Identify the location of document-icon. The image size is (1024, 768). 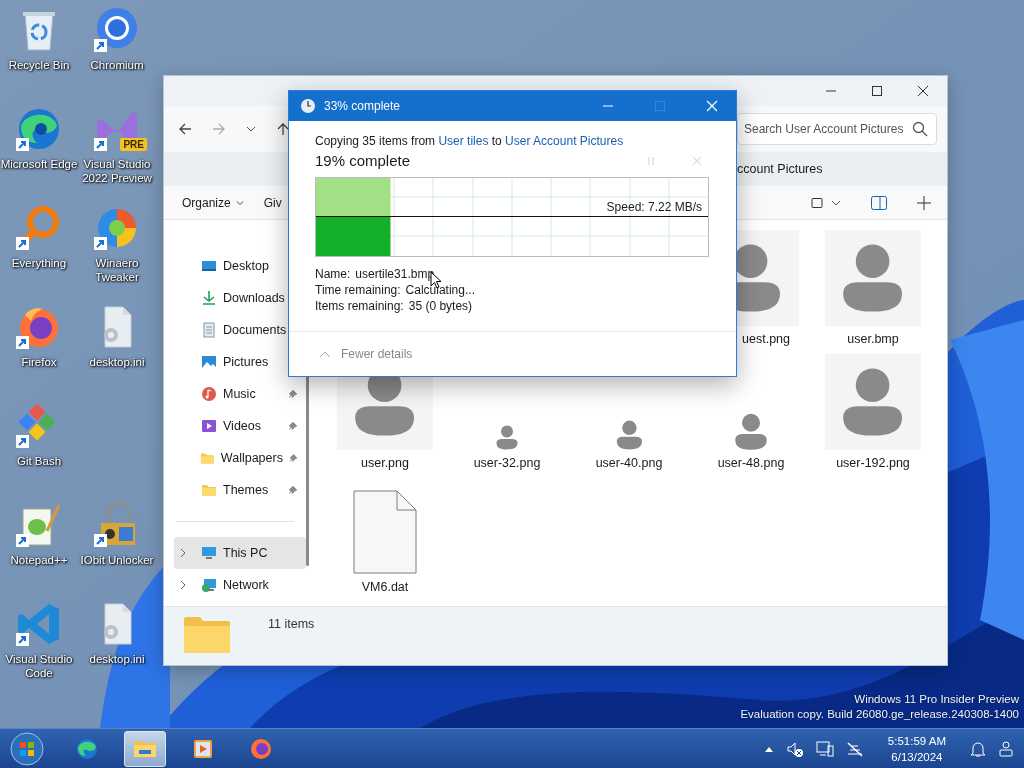
(209, 330).